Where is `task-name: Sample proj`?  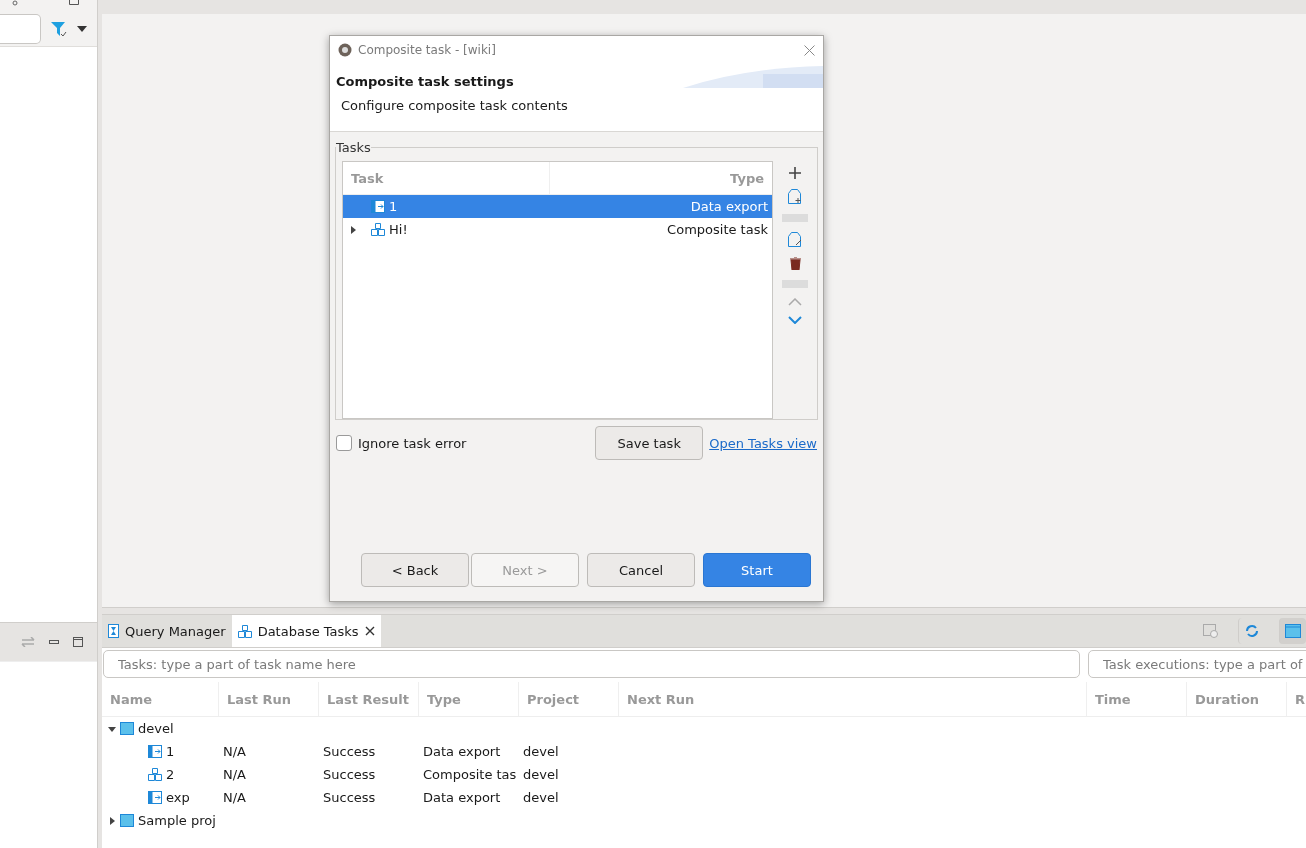 task-name: Sample proj is located at coordinates (177, 820).